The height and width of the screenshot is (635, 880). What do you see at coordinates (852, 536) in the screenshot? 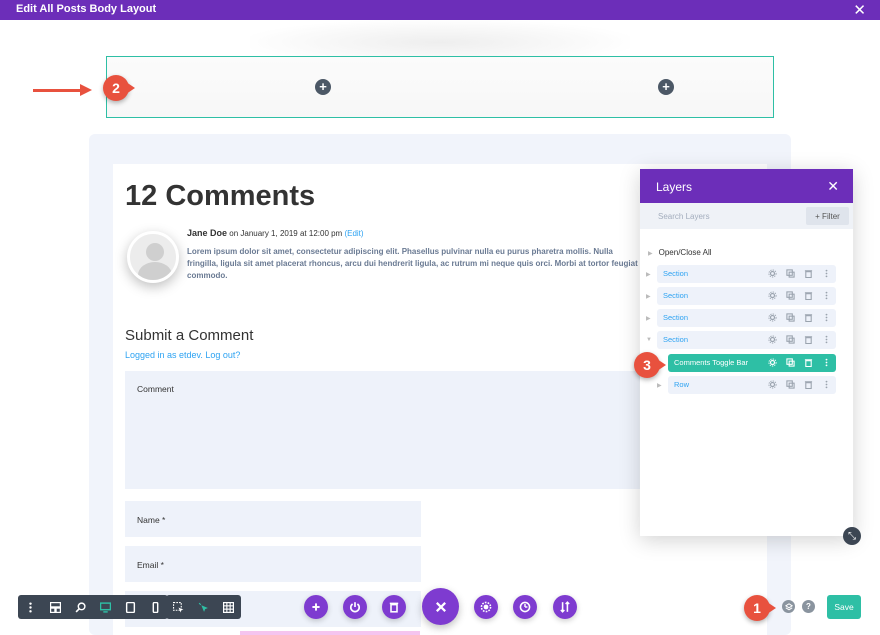
I see `resize-icon: ⤡` at bounding box center [852, 536].